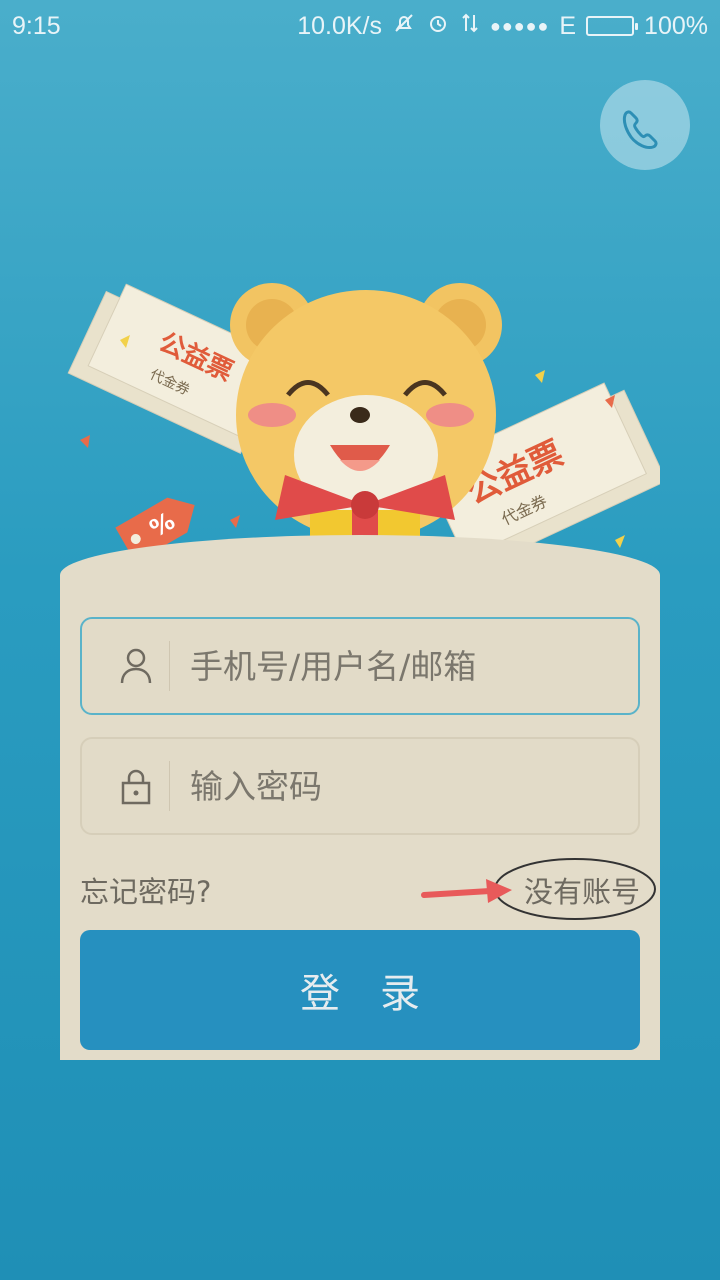 The width and height of the screenshot is (720, 1280). What do you see at coordinates (568, 25) in the screenshot?
I see `network-type: E` at bounding box center [568, 25].